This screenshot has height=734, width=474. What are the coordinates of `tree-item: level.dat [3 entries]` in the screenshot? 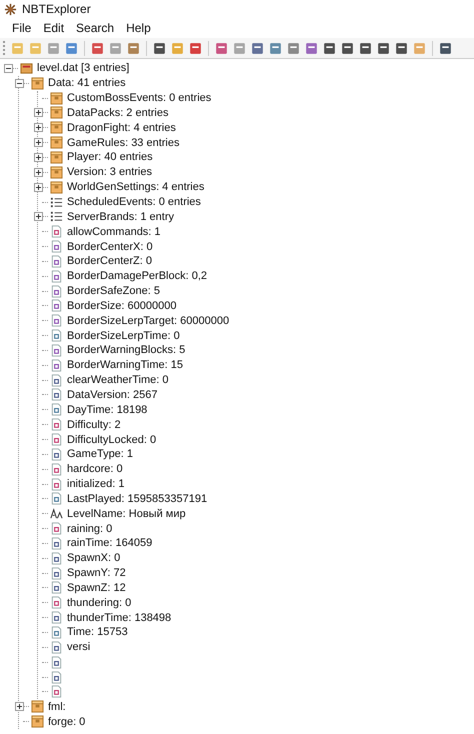 It's located at (83, 68).